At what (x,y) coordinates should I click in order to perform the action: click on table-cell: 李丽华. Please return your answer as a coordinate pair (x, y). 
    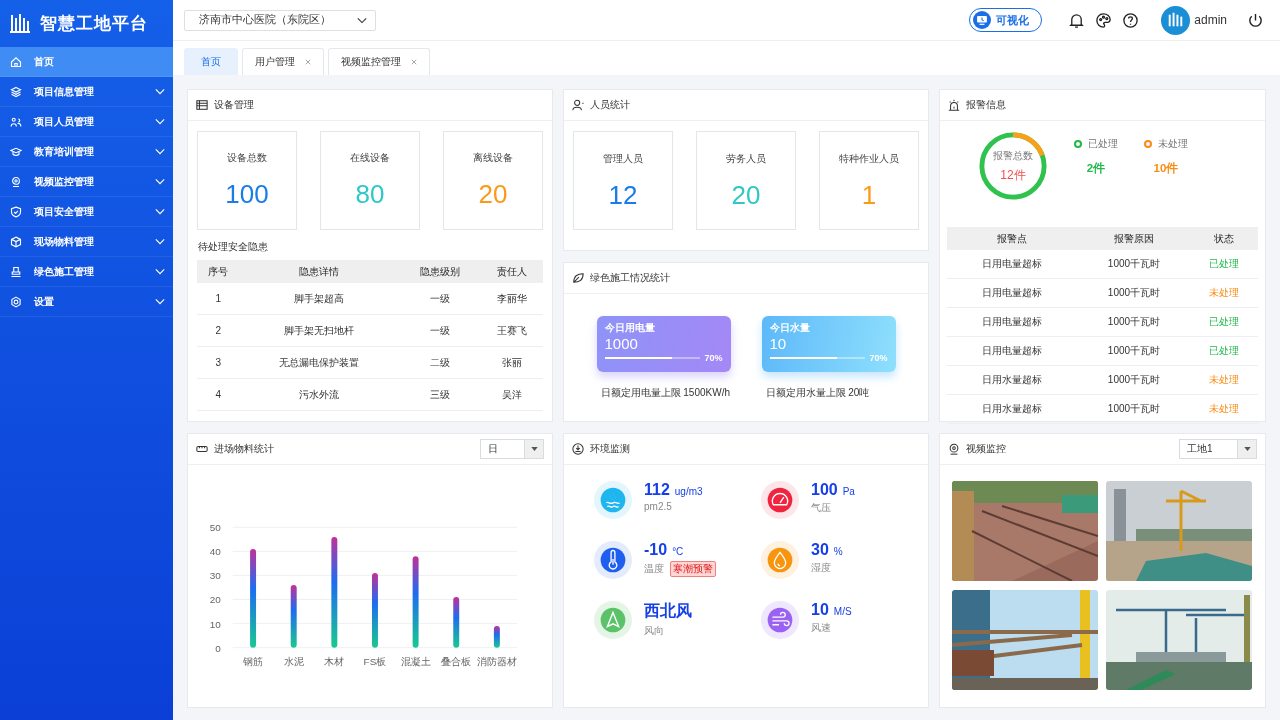
    Looking at the image, I should click on (511, 299).